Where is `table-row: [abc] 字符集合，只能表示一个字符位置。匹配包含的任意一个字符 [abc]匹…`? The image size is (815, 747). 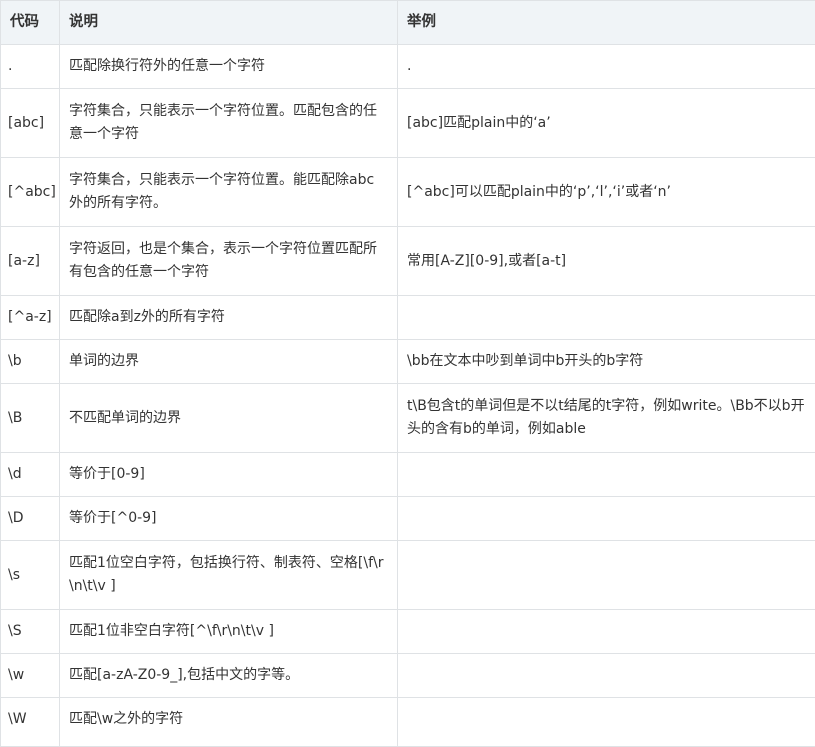
table-row: [abc] 字符集合，只能表示一个字符位置。匹配包含的任意一个字符 [abc]匹… is located at coordinates (408, 123).